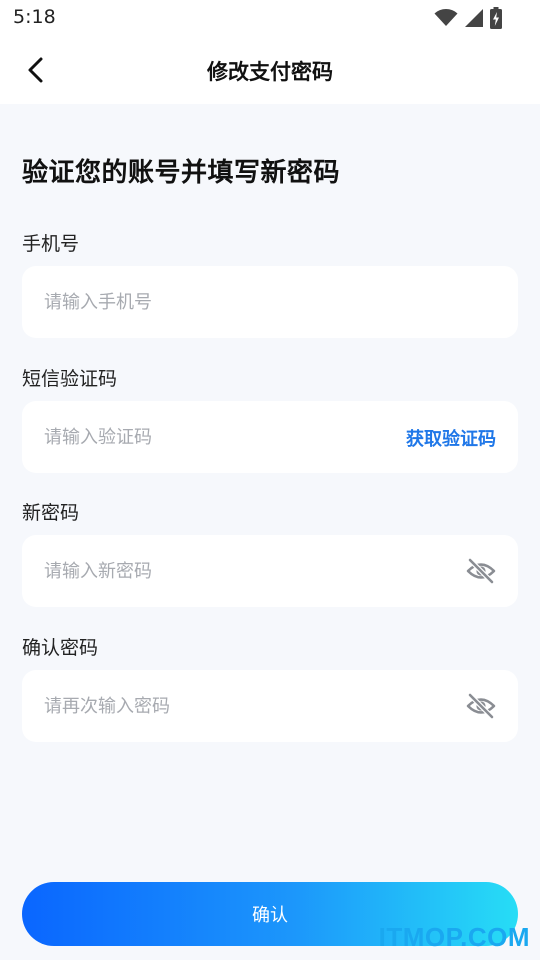 The height and width of the screenshot is (960, 540). Describe the element at coordinates (496, 18) in the screenshot. I see `battery-charging-icon` at that location.